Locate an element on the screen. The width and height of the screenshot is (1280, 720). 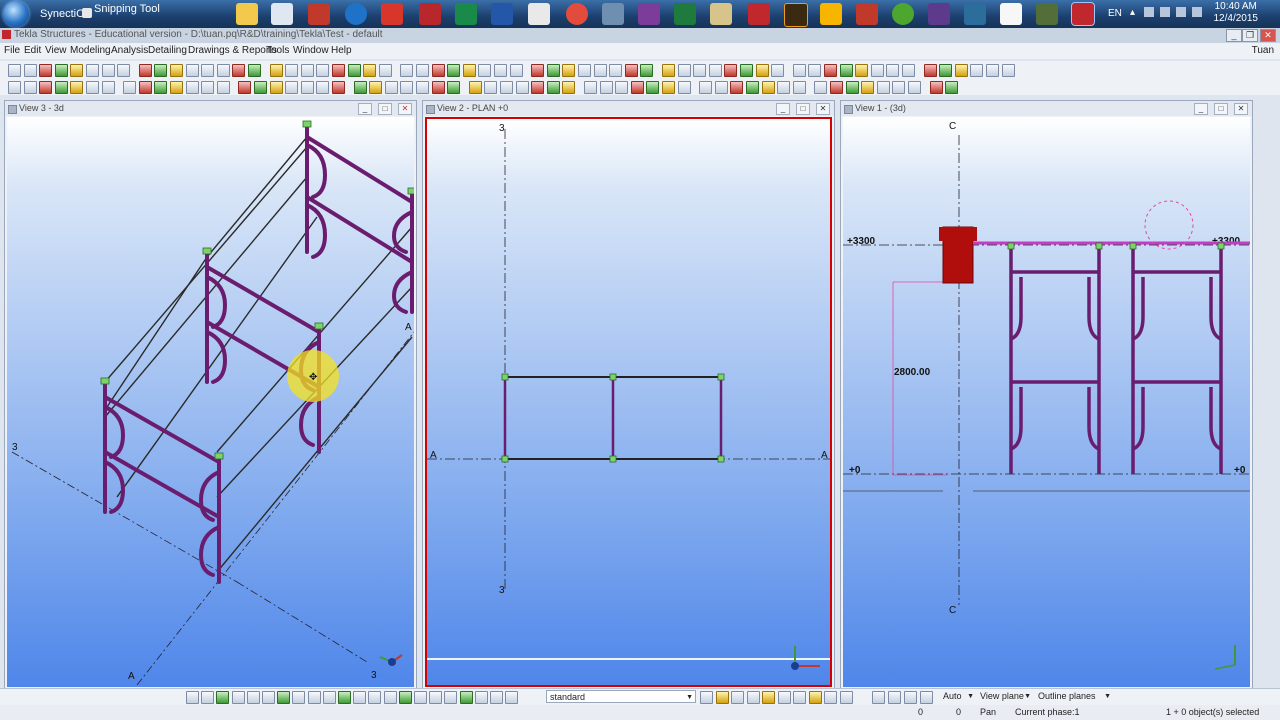
user-name: Tuan is located at coordinates (1263, 50).